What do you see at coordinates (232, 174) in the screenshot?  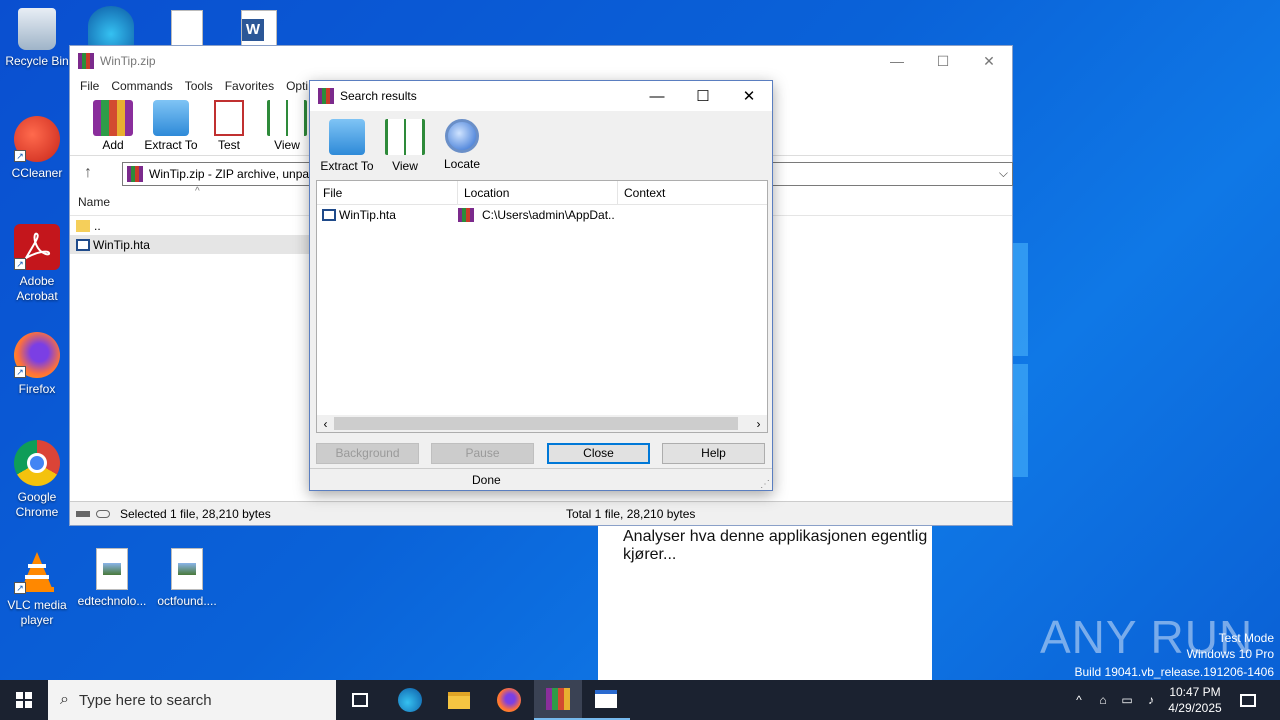 I see `address-text: WinTip.zip - ZIP archive, unpac` at bounding box center [232, 174].